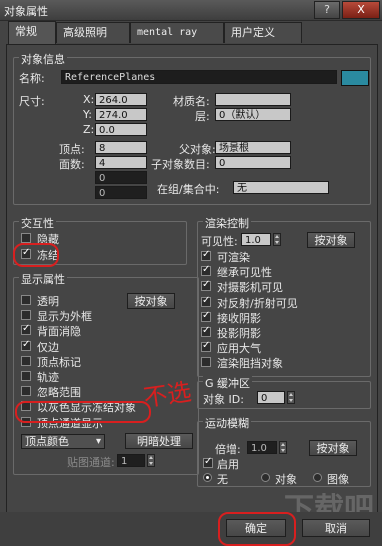 The height and width of the screenshot is (546, 382). What do you see at coordinates (257, 303) in the screenshot?
I see `render-option-label-3: 对反射/折射可见` at bounding box center [257, 303].